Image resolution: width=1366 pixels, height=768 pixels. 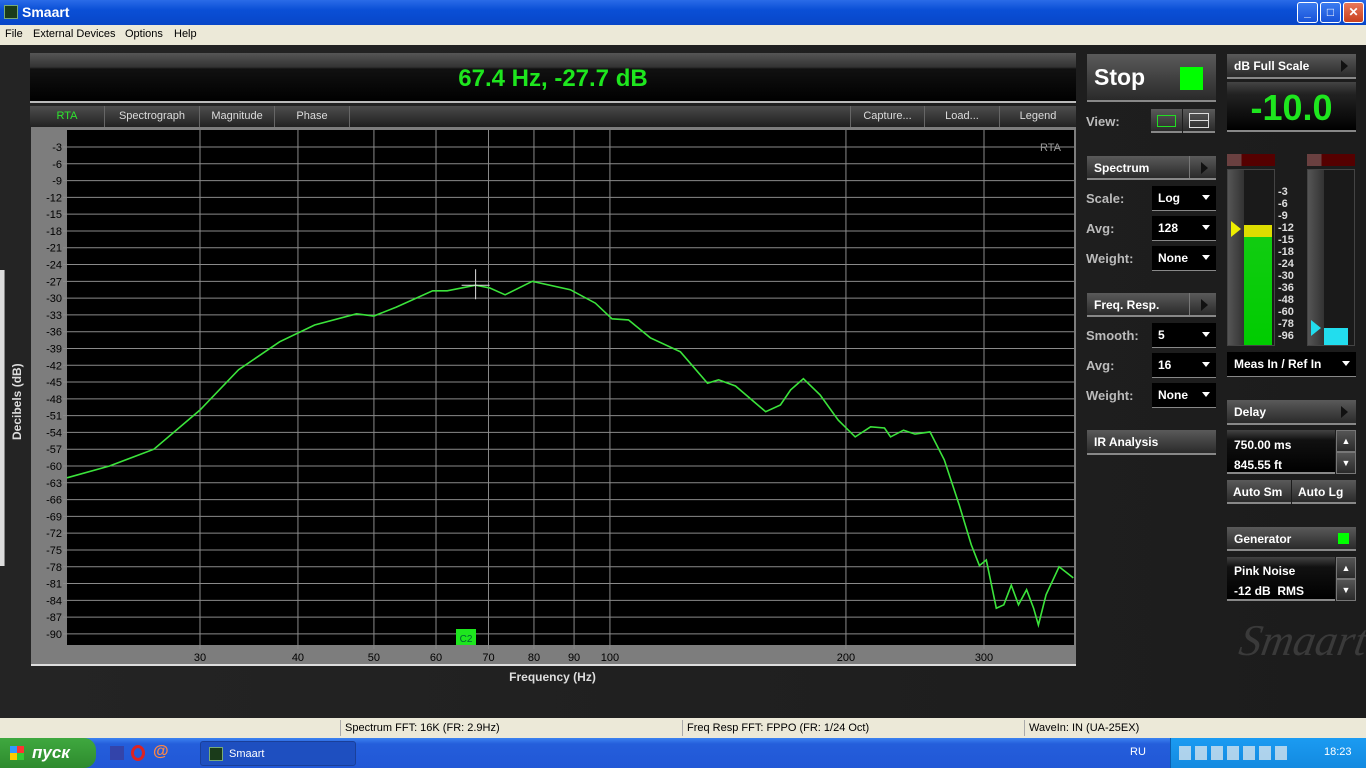 I want to click on full-scale-title: dB Full Scale, so click(x=1272, y=66).